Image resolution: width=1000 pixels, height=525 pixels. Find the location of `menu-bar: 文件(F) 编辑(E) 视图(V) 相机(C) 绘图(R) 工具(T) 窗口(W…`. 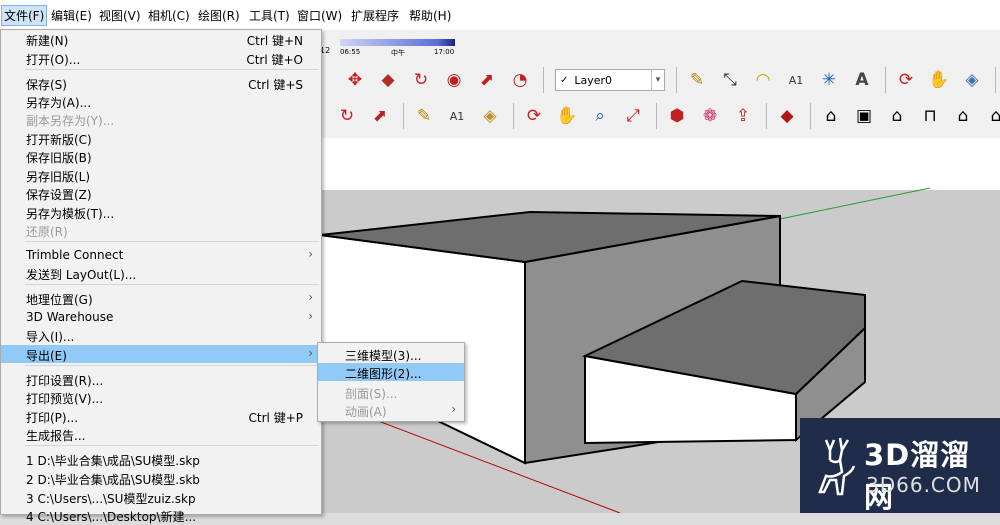

menu-bar: 文件(F) 编辑(E) 视图(V) 相机(C) 绘图(R) 工具(T) 窗口(W… is located at coordinates (500, 15).